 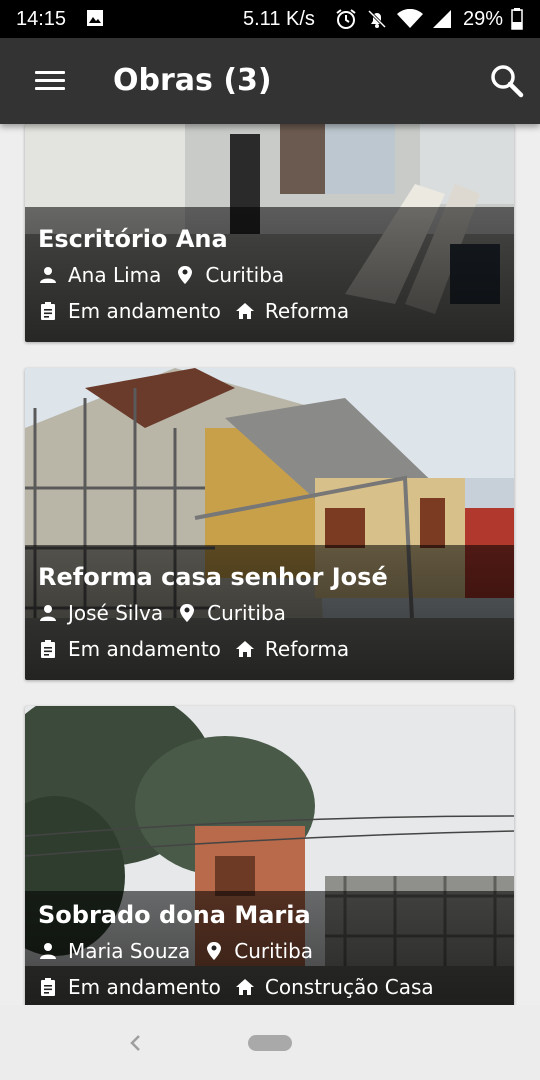 What do you see at coordinates (442, 19) in the screenshot?
I see `cellular-signal-icon` at bounding box center [442, 19].